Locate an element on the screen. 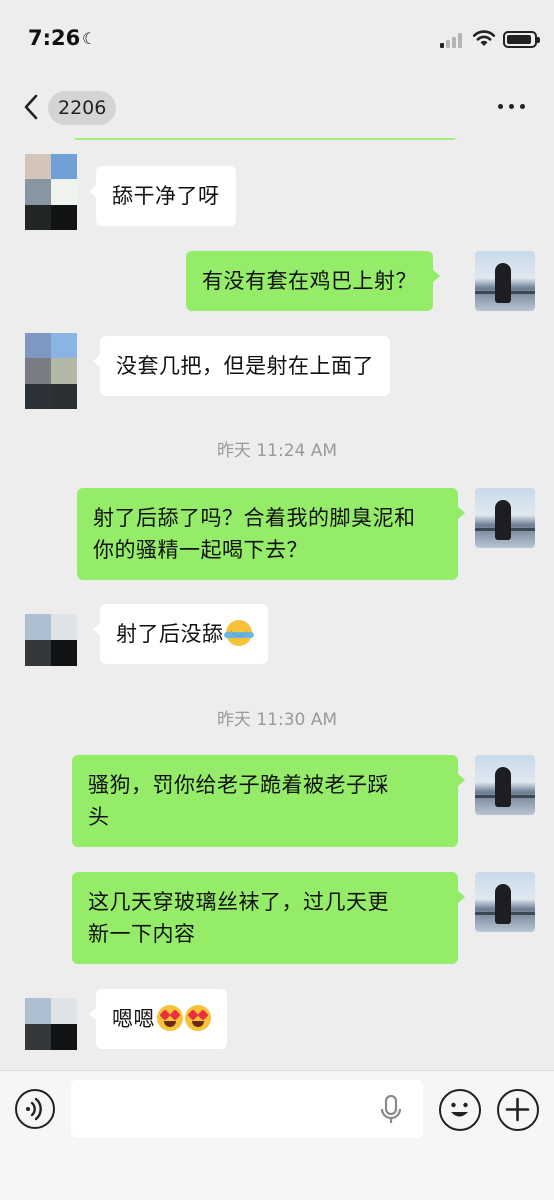 This screenshot has width=554, height=1200. message-bubble: 嗯嗯 is located at coordinates (158, 1019).